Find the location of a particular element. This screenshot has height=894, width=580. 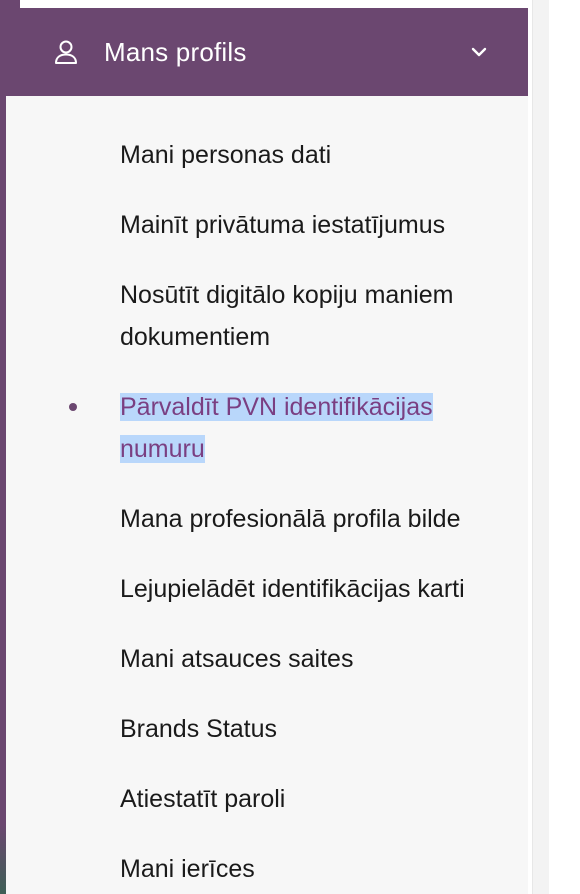

menu-item-reset-password: Atiestatīt paroli is located at coordinates (315, 799).